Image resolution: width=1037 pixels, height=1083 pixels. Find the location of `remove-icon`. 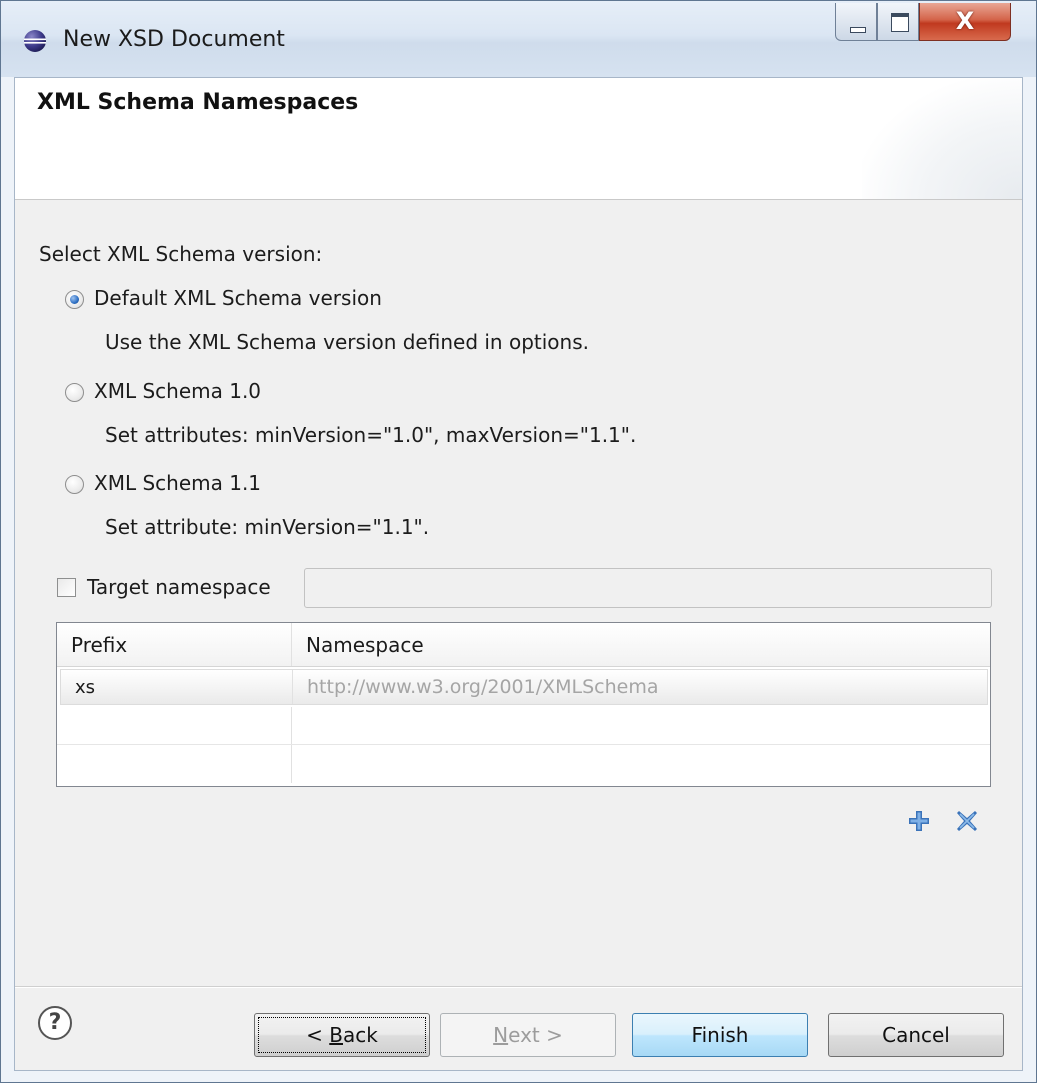

remove-icon is located at coordinates (967, 821).